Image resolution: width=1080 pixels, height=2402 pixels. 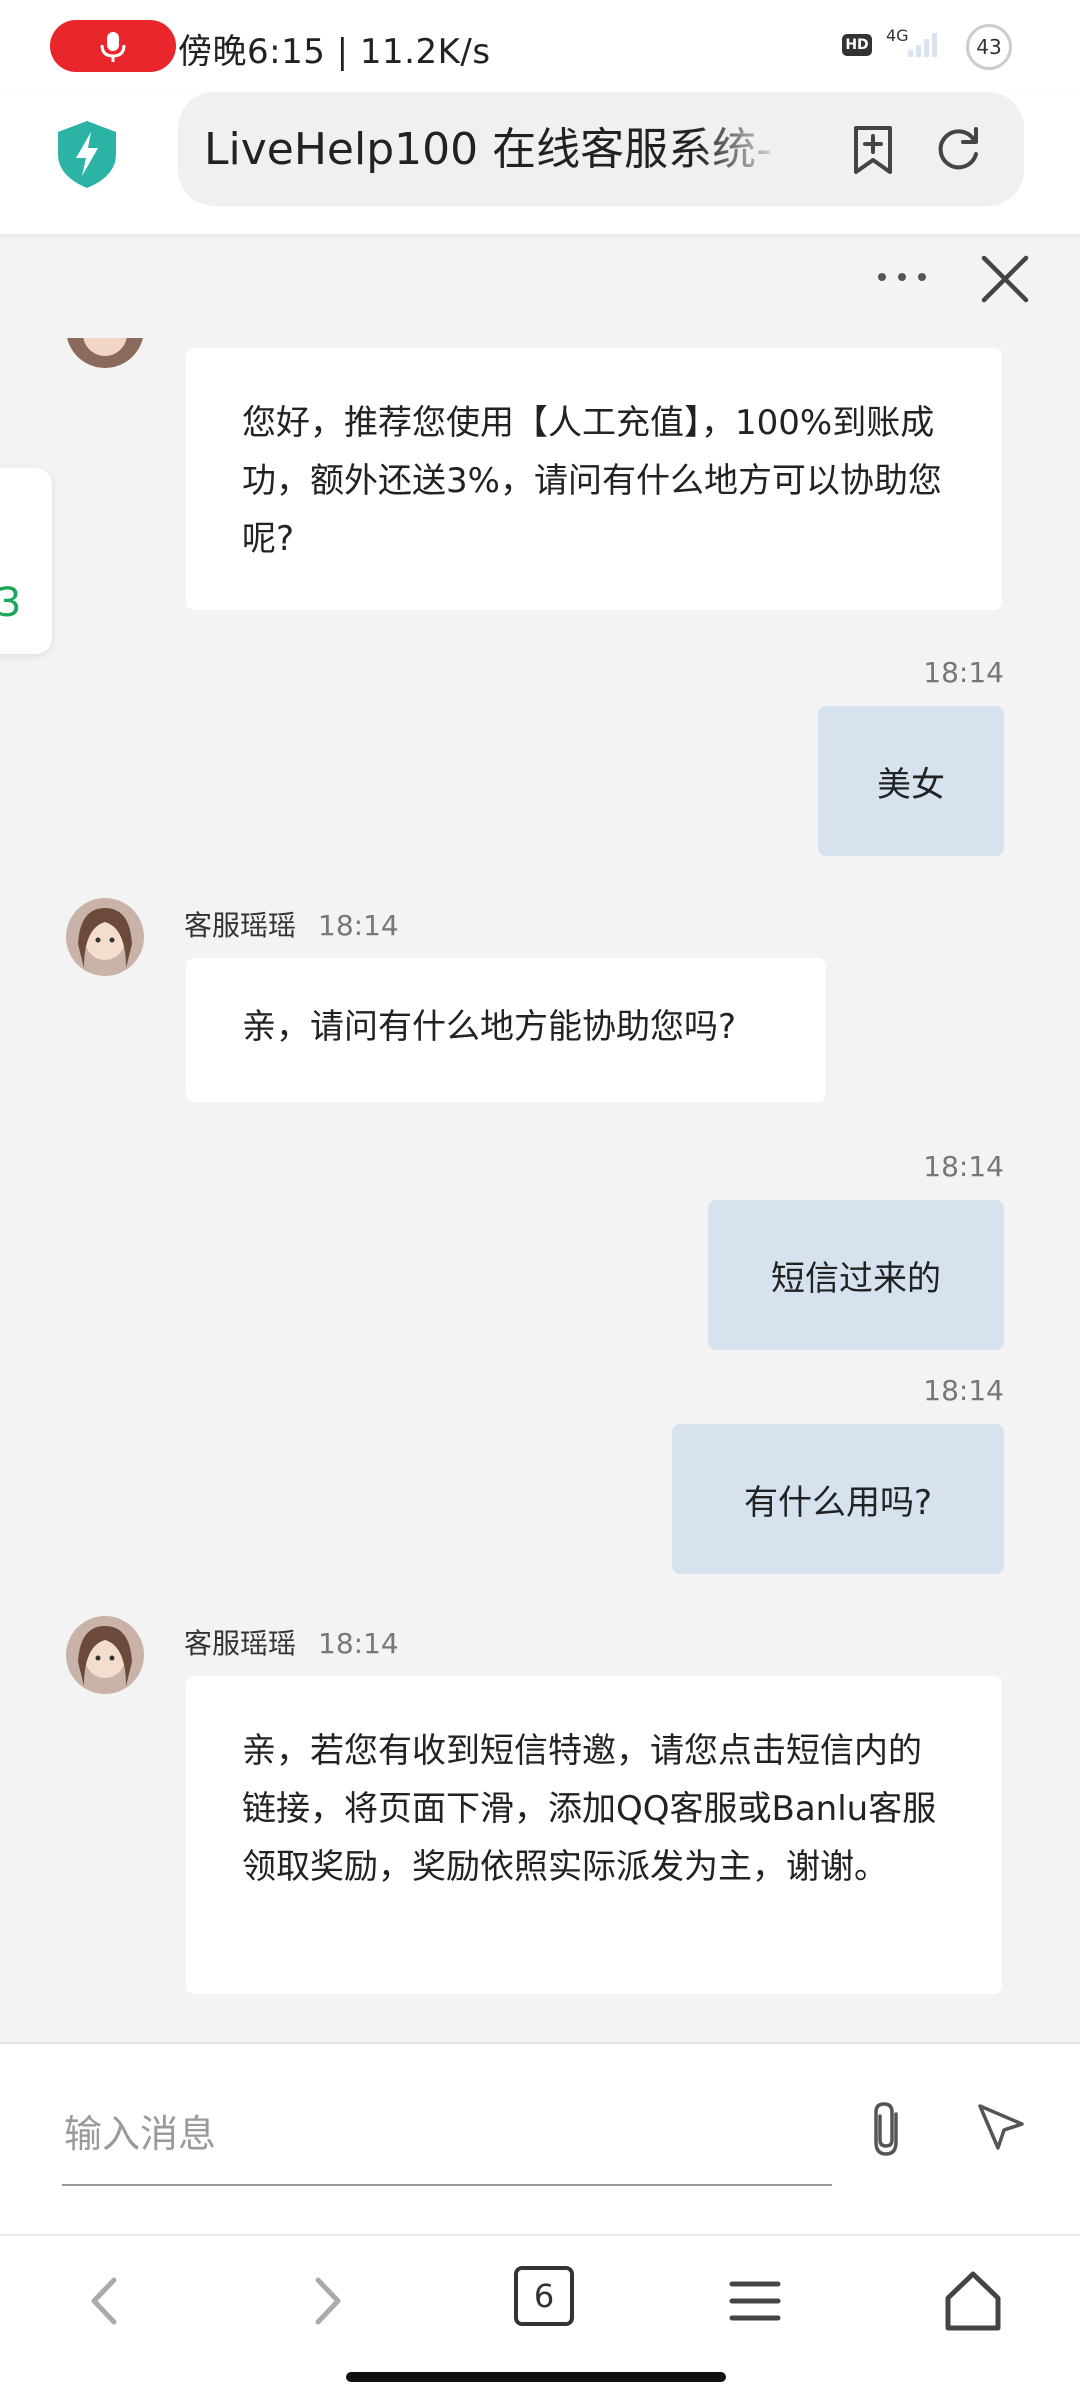 What do you see at coordinates (755, 2301) in the screenshot?
I see `menu-icon` at bounding box center [755, 2301].